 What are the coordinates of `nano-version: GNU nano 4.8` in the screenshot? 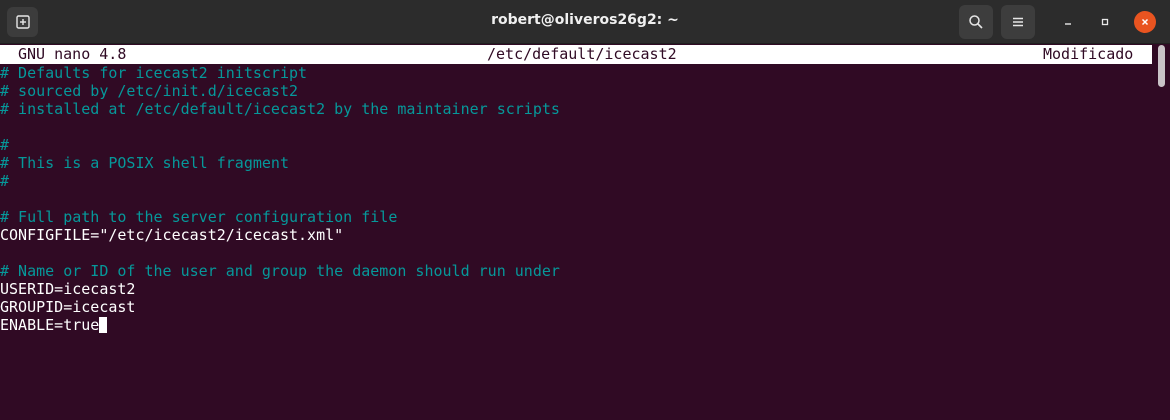 It's located at (72, 54).